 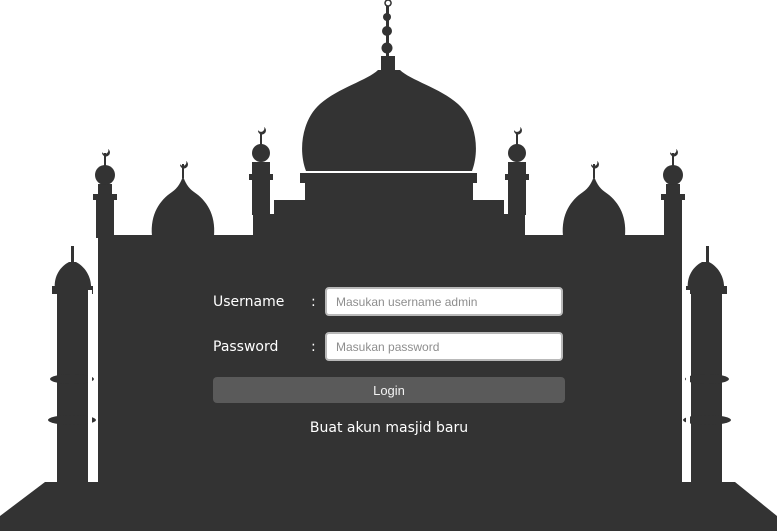 What do you see at coordinates (249, 302) in the screenshot?
I see `username-label: Username` at bounding box center [249, 302].